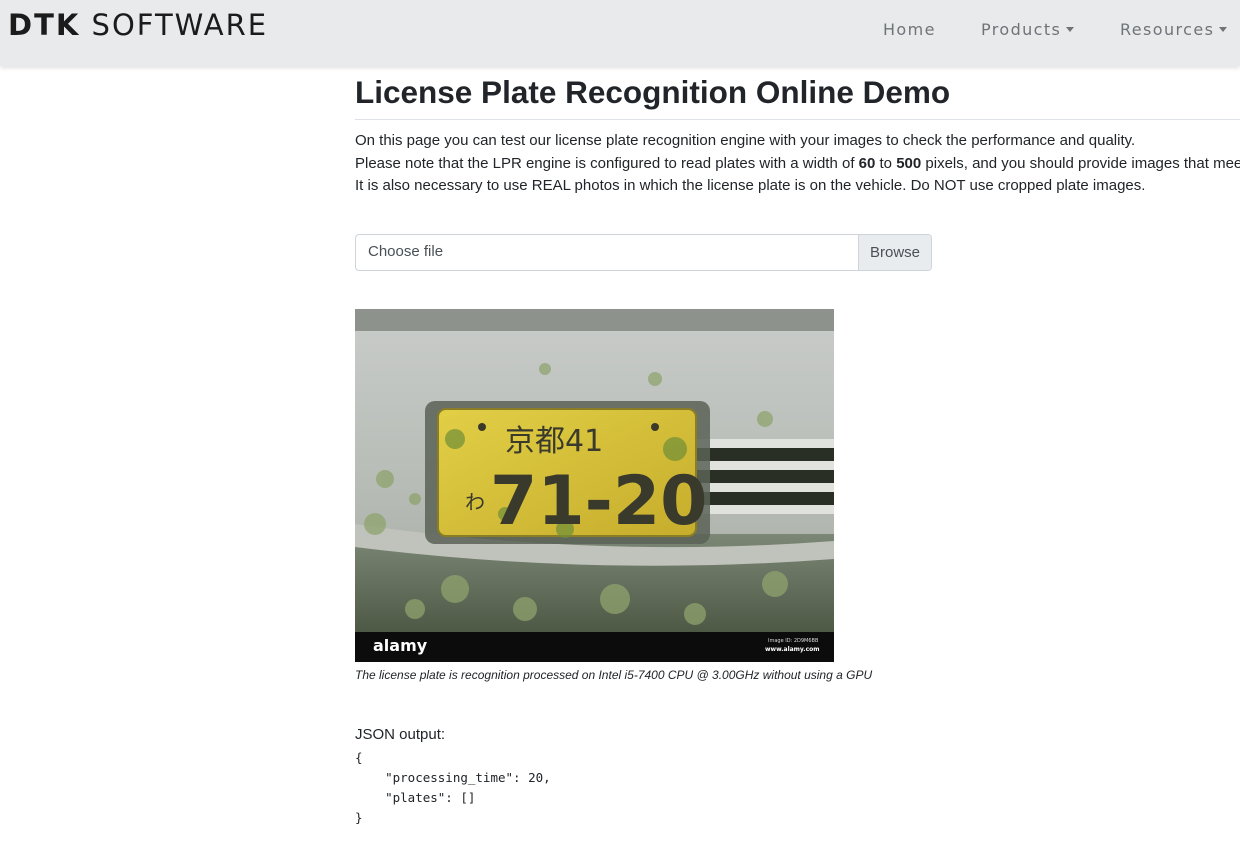 This screenshot has height=865, width=1240. I want to click on browse-button: Browse, so click(894, 252).